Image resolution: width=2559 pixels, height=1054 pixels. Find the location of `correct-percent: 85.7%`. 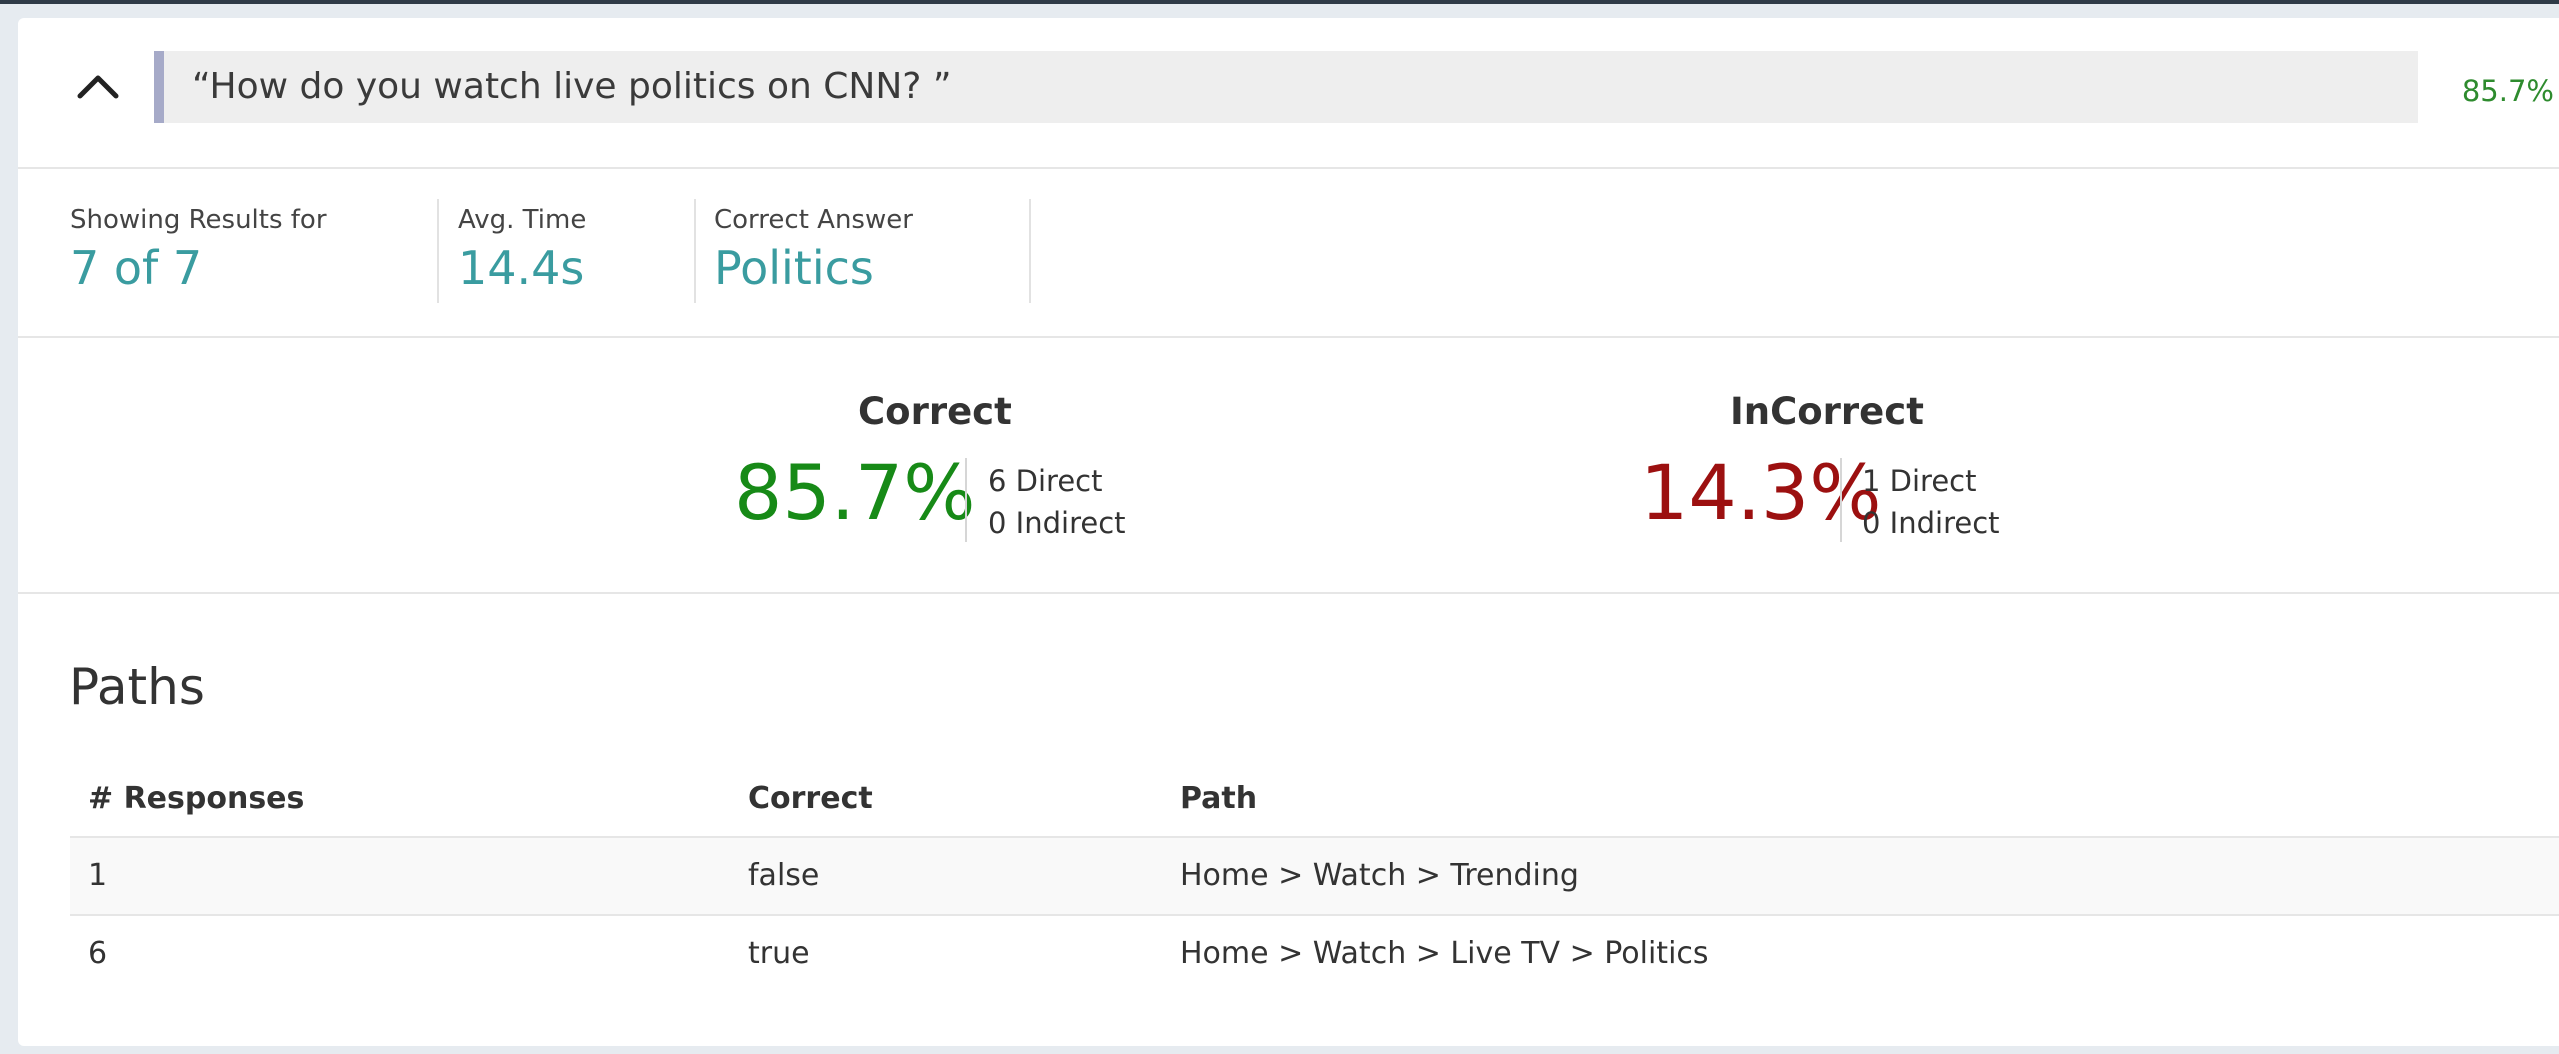

correct-percent: 85.7% is located at coordinates (855, 492).